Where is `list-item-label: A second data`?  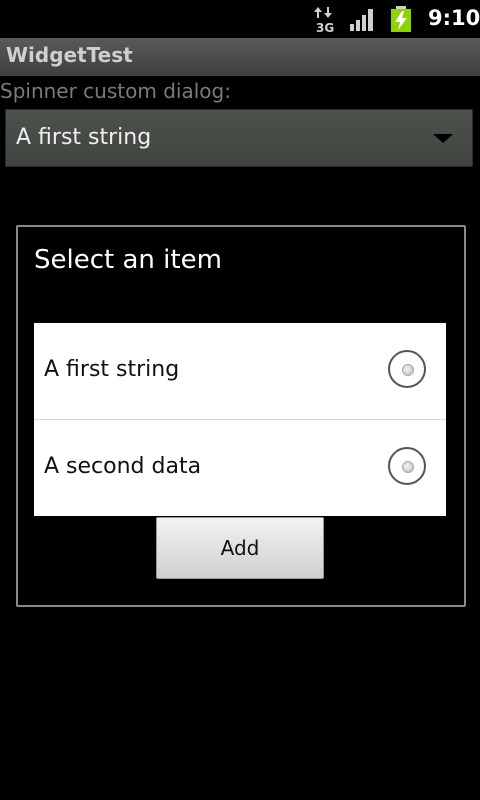
list-item-label: A second data is located at coordinates (123, 466).